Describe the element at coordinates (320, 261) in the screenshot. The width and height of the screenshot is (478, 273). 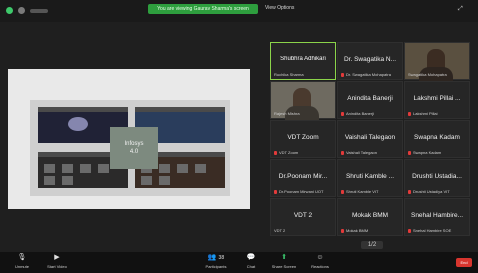
I see `reactions-button: ☺ Reactions` at that location.